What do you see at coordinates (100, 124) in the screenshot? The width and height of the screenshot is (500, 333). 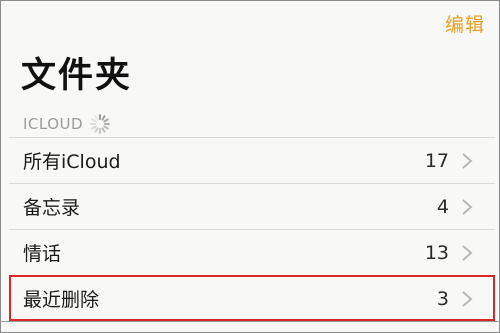 I see `loading-spinner-icon` at bounding box center [100, 124].